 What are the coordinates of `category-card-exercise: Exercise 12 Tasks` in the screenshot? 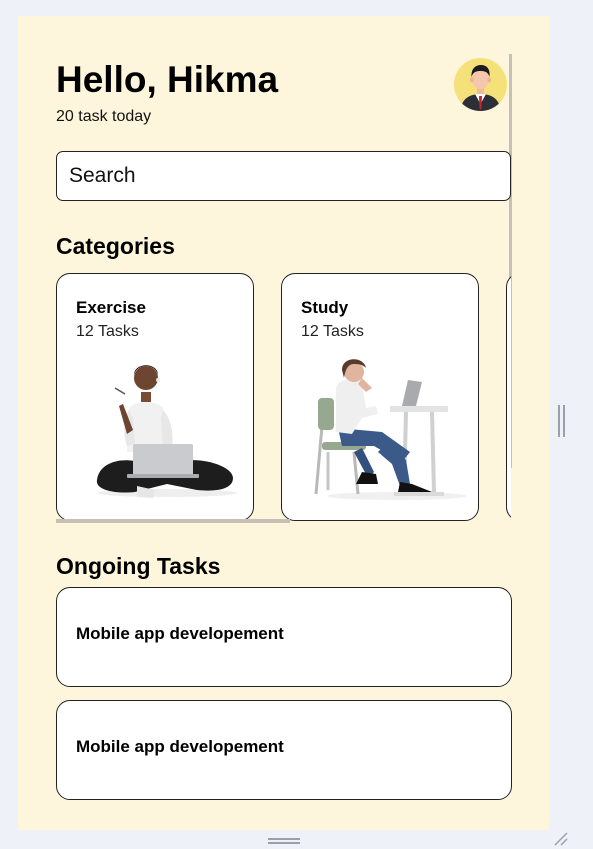 It's located at (155, 397).